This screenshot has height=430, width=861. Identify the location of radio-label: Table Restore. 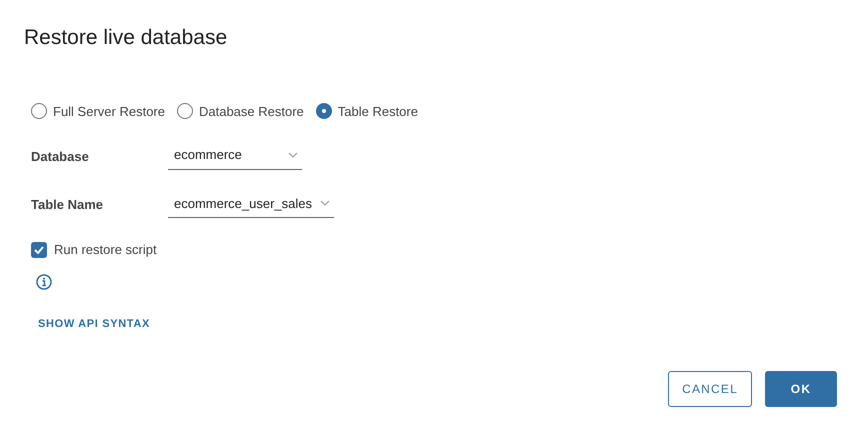
(378, 111).